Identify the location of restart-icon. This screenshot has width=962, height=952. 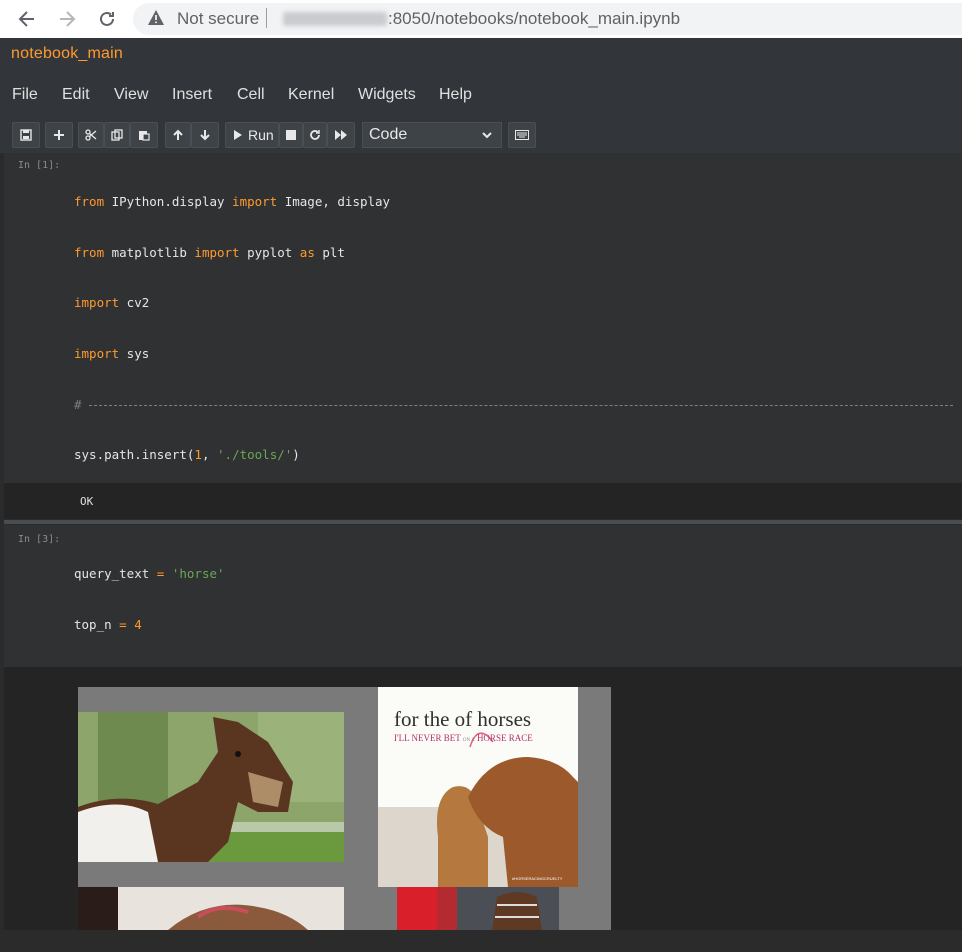
(315, 135).